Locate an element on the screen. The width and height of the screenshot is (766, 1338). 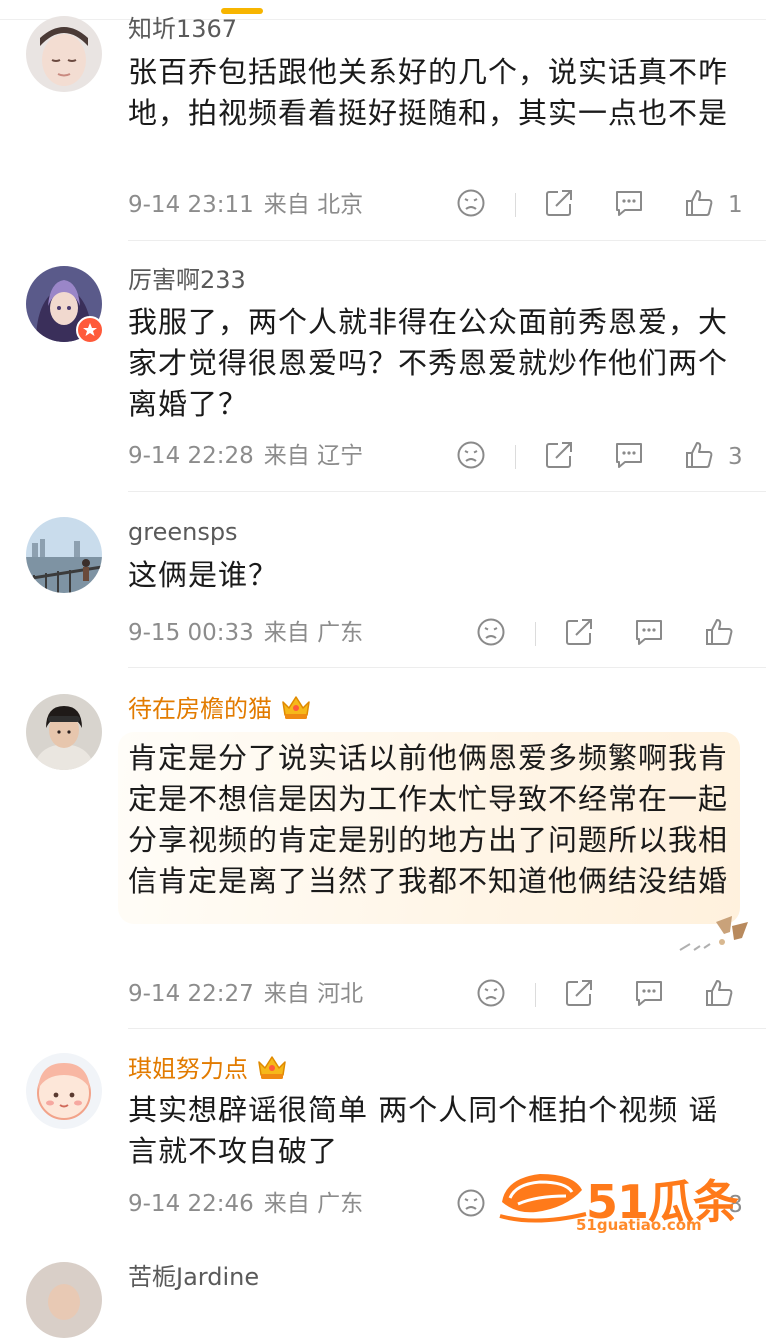
comment-actions: 3 is located at coordinates (606, 457).